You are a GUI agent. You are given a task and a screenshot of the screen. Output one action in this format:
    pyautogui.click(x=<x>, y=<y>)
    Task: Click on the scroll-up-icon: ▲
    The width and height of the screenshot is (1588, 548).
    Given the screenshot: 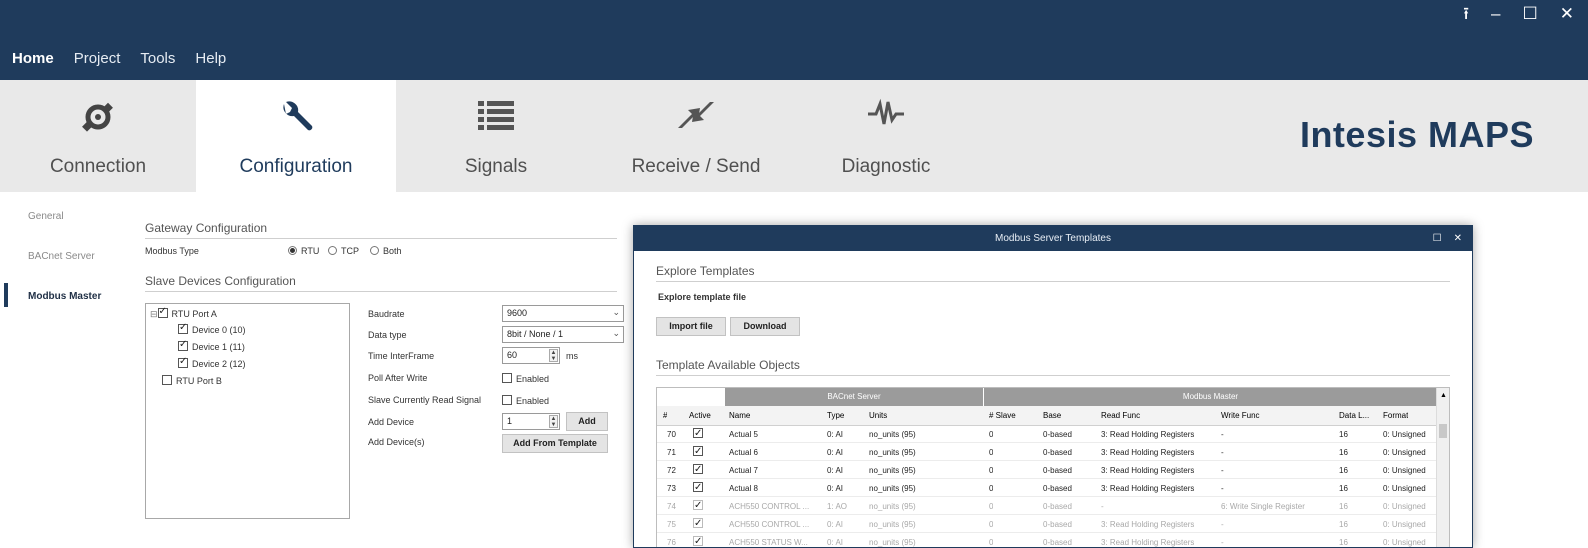 What is the action you would take?
    pyautogui.click(x=1443, y=396)
    